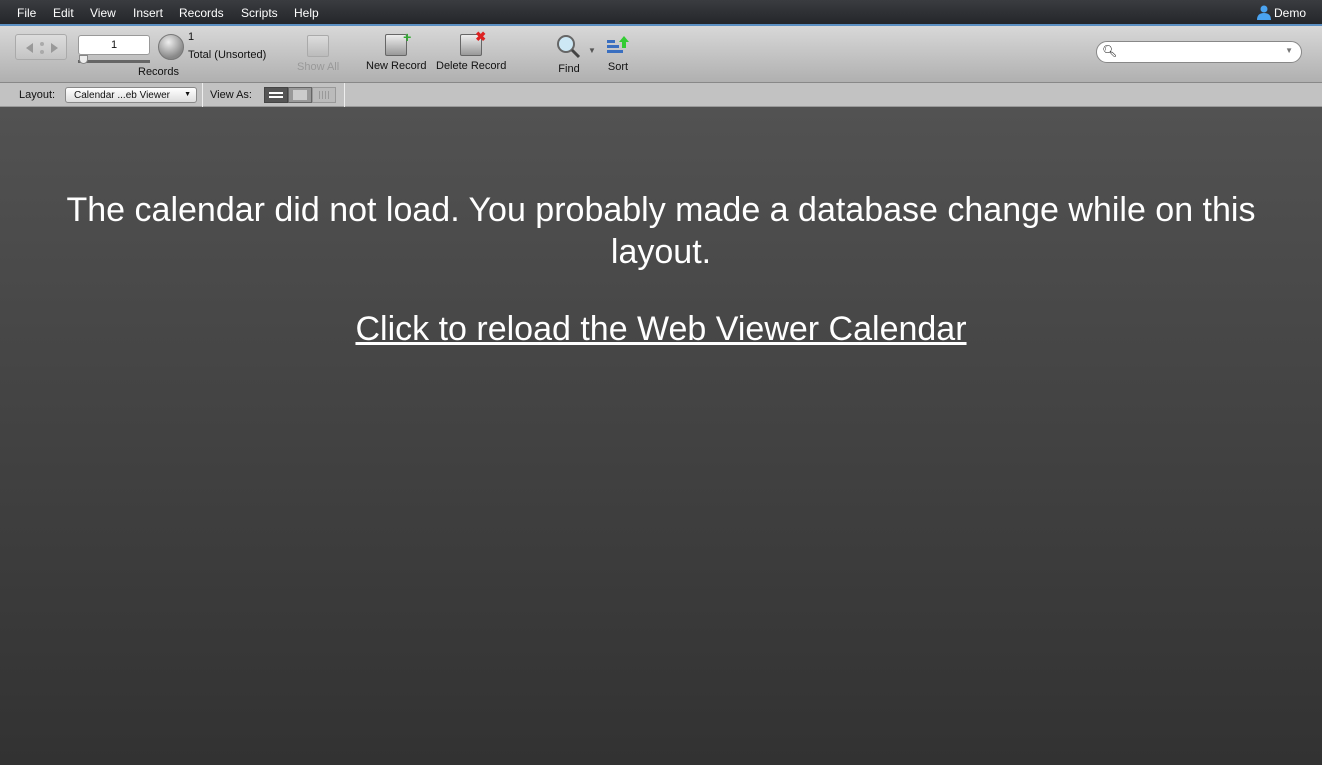 Image resolution: width=1322 pixels, height=765 pixels. I want to click on reload-calendar-link: Click to reload the Web Viewer Calendar, so click(660, 329).